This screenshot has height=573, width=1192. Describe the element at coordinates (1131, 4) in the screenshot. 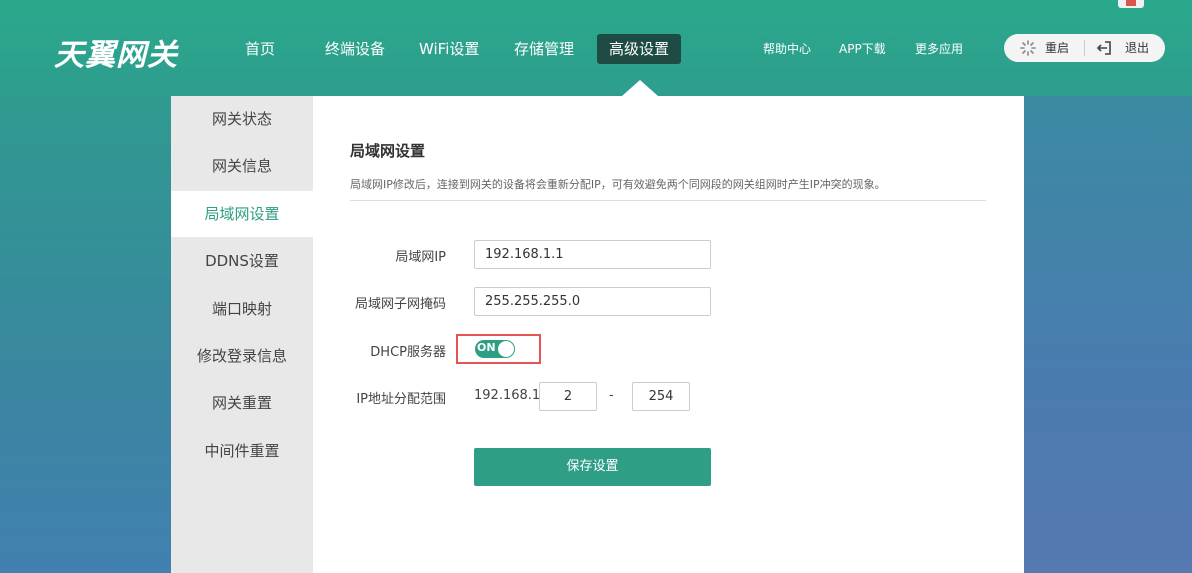

I see `window-corner-indicator` at that location.